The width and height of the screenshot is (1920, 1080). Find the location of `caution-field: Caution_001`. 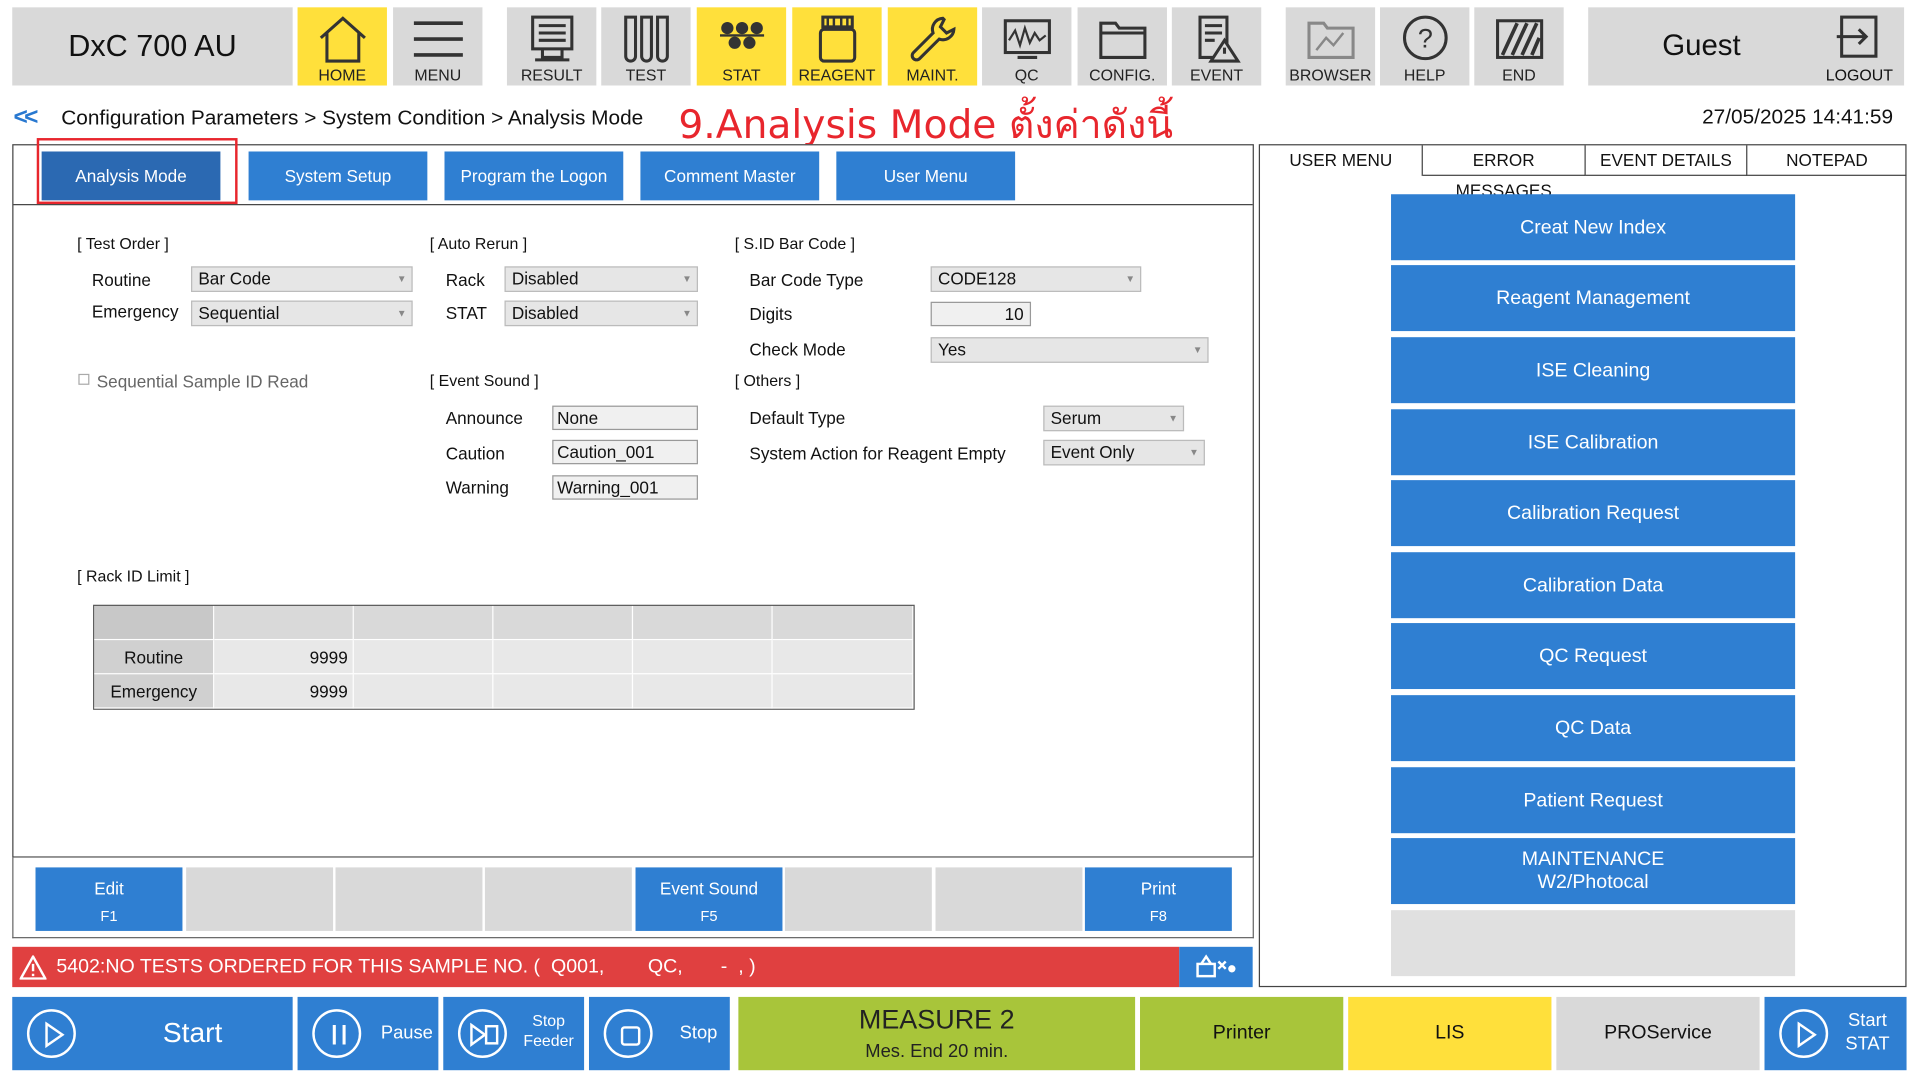

caution-field: Caution_001 is located at coordinates (625, 452).